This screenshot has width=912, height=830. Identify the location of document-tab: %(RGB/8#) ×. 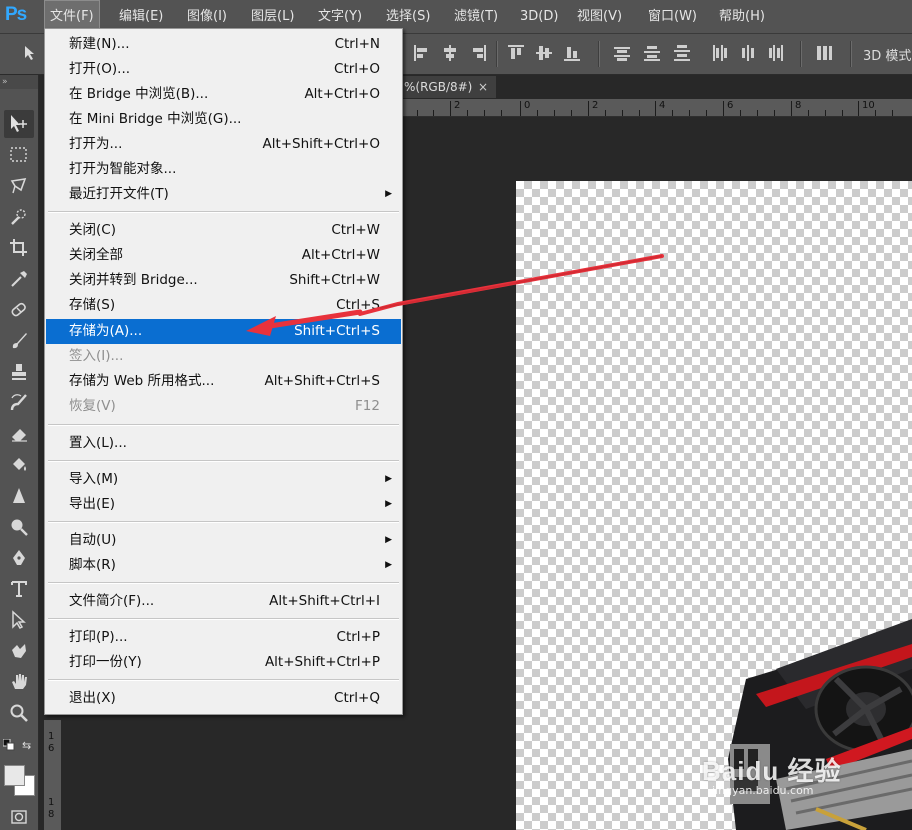
(448, 87).